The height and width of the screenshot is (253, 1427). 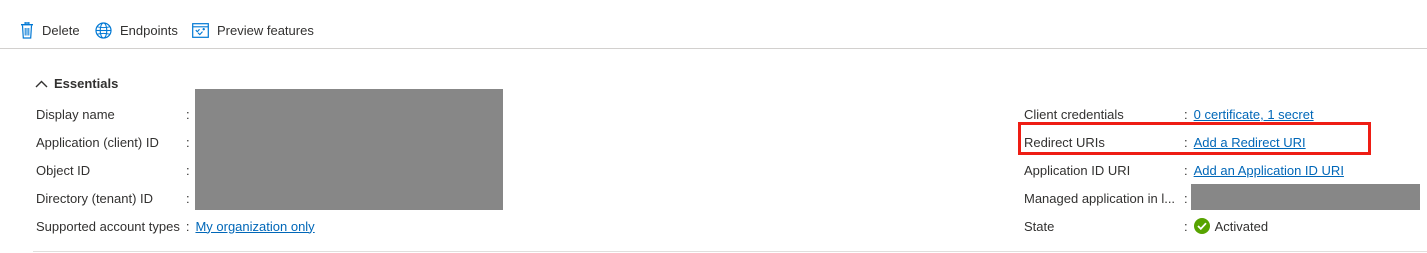 I want to click on managed-app-value-row: :, so click(x=1186, y=198).